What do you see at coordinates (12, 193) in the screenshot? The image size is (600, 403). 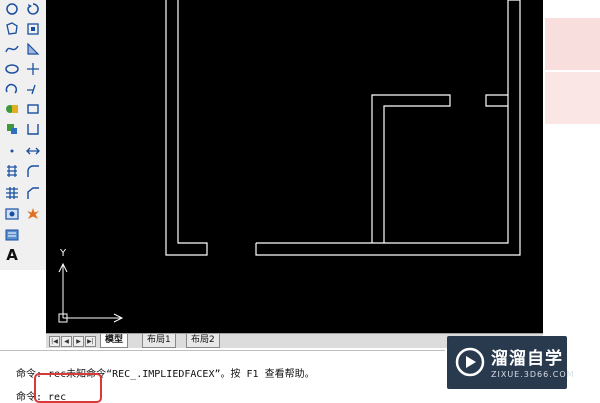 I see `table-icon` at bounding box center [12, 193].